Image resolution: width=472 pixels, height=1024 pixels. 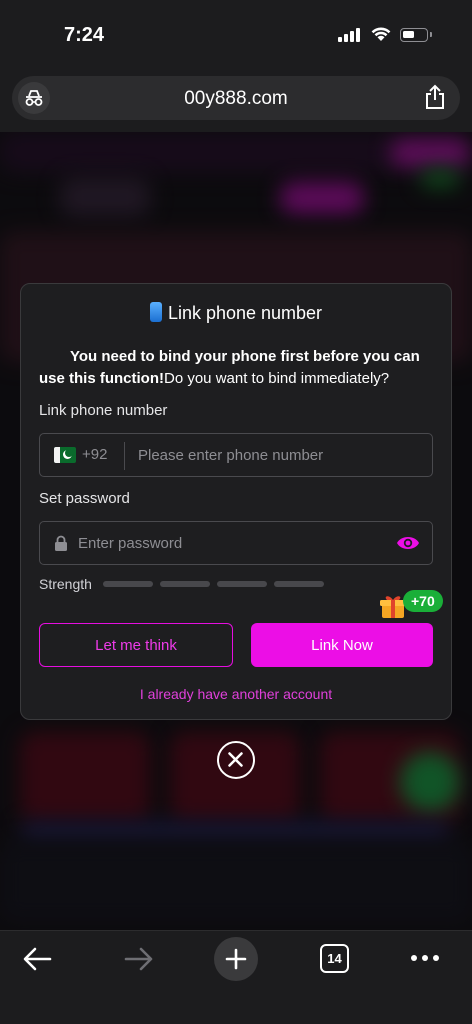 I want to click on dialog-message-rest: Do you want to bind immediately?, so click(x=277, y=378).